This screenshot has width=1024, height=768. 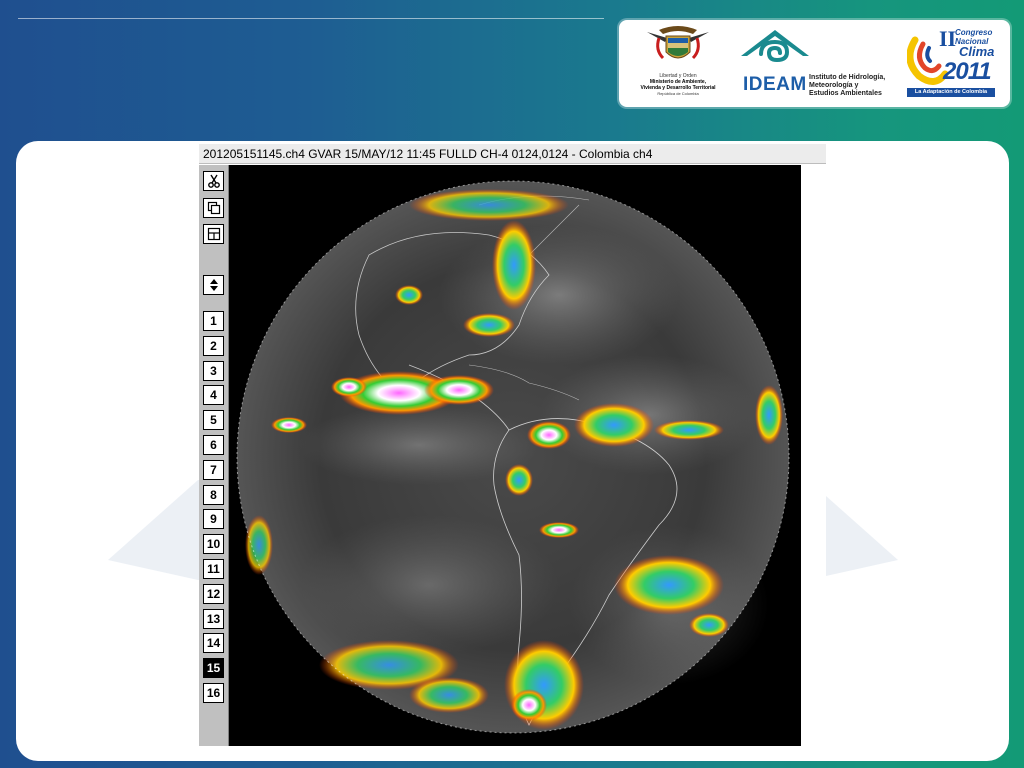 I want to click on frame-button-7: 7, so click(x=213, y=469).